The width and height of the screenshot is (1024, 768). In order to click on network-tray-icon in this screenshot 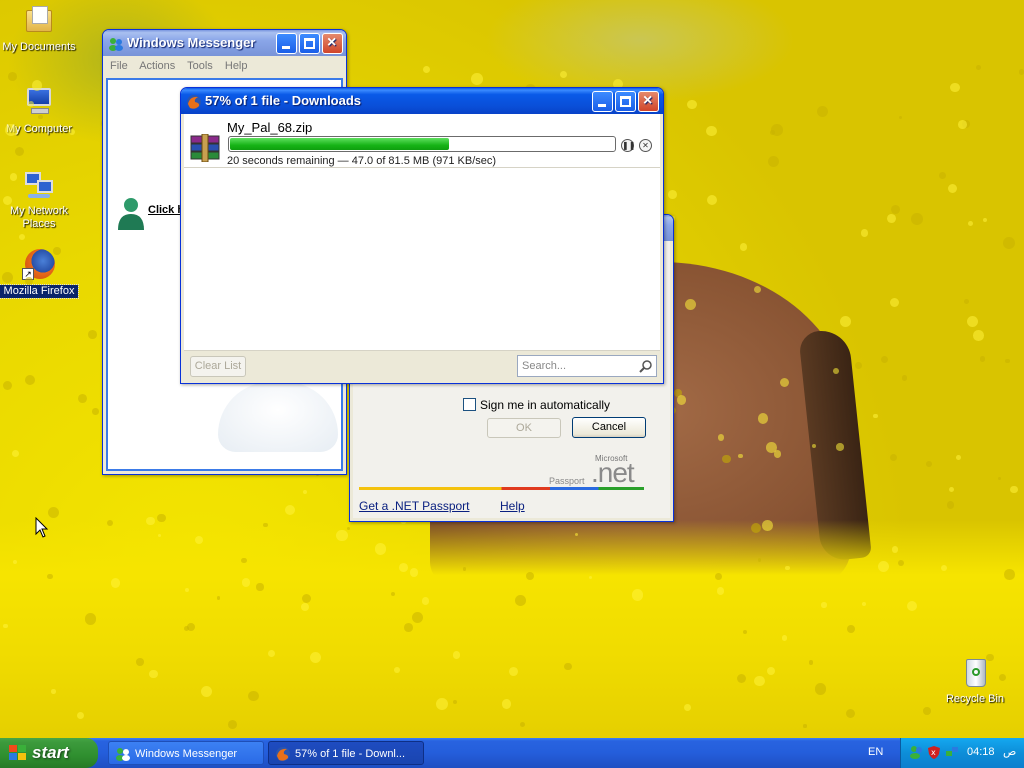, I will do `click(952, 752)`.